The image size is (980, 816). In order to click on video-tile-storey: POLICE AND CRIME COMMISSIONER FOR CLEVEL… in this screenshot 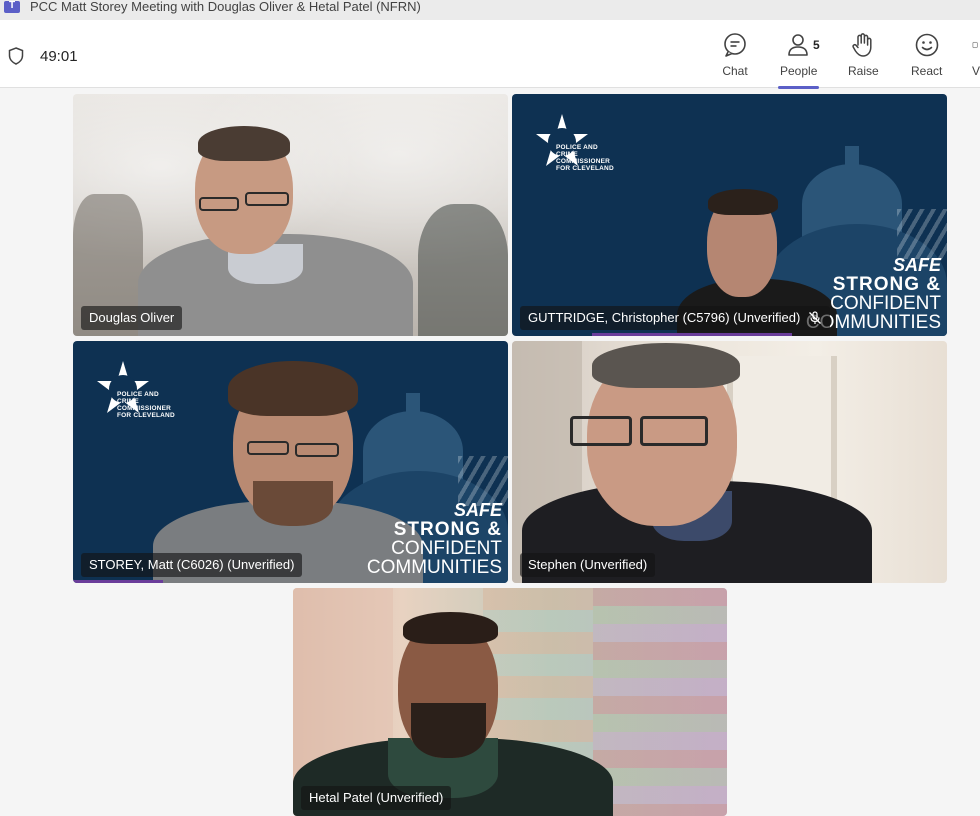, I will do `click(290, 462)`.